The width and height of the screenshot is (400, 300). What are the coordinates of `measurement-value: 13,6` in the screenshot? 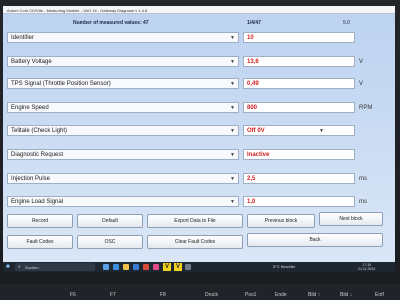 It's located at (299, 61).